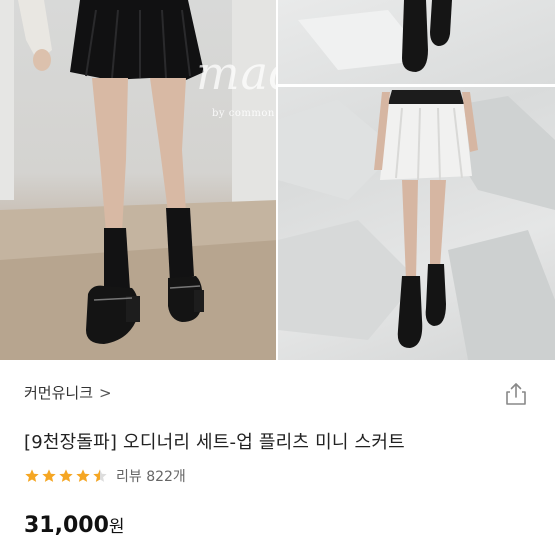 The image size is (555, 555). Describe the element at coordinates (237, 73) in the screenshot. I see `watermark-text: made` at that location.